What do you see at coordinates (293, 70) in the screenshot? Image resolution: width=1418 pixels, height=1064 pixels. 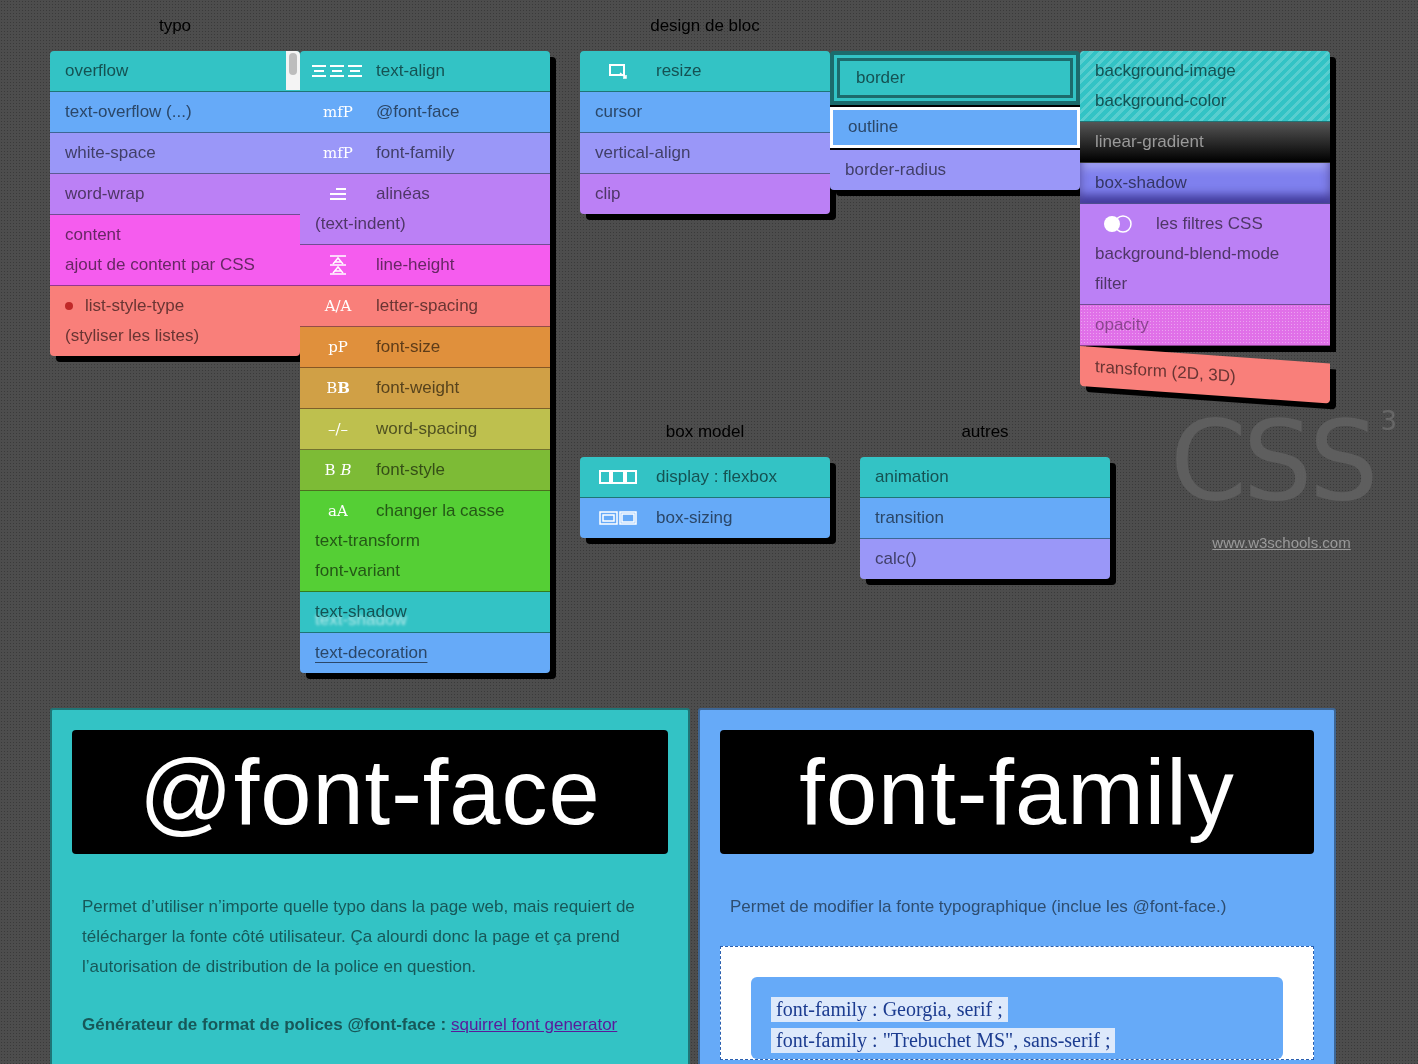 I see `scrollbar` at bounding box center [293, 70].